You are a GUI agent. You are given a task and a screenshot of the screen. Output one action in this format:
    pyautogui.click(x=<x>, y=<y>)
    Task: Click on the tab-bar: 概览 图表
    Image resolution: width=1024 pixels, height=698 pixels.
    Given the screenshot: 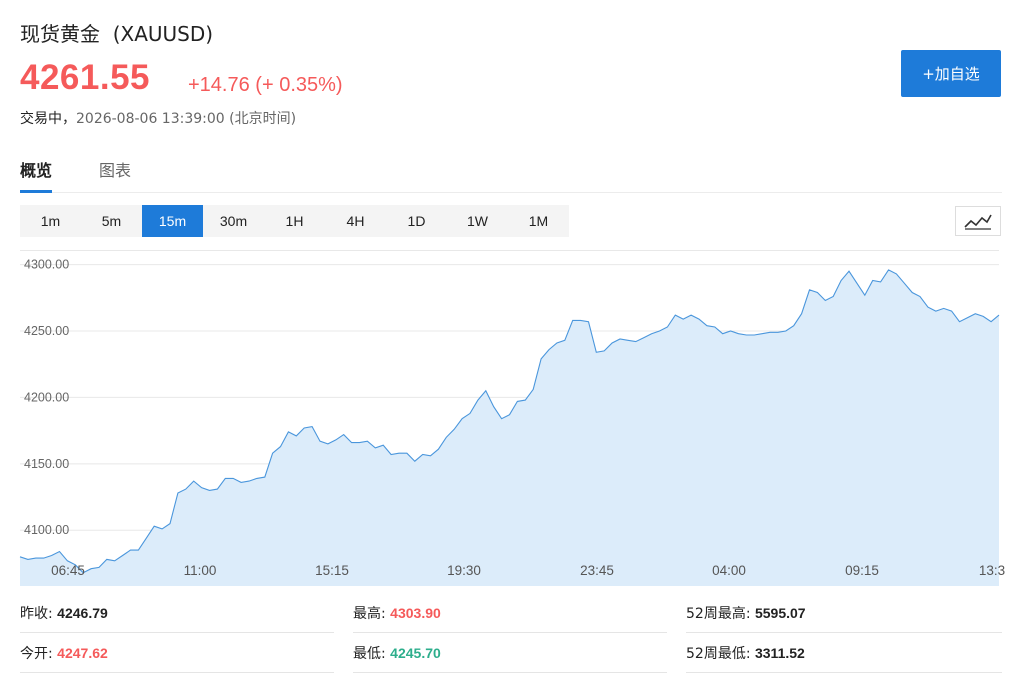 What is the action you would take?
    pyautogui.click(x=511, y=172)
    